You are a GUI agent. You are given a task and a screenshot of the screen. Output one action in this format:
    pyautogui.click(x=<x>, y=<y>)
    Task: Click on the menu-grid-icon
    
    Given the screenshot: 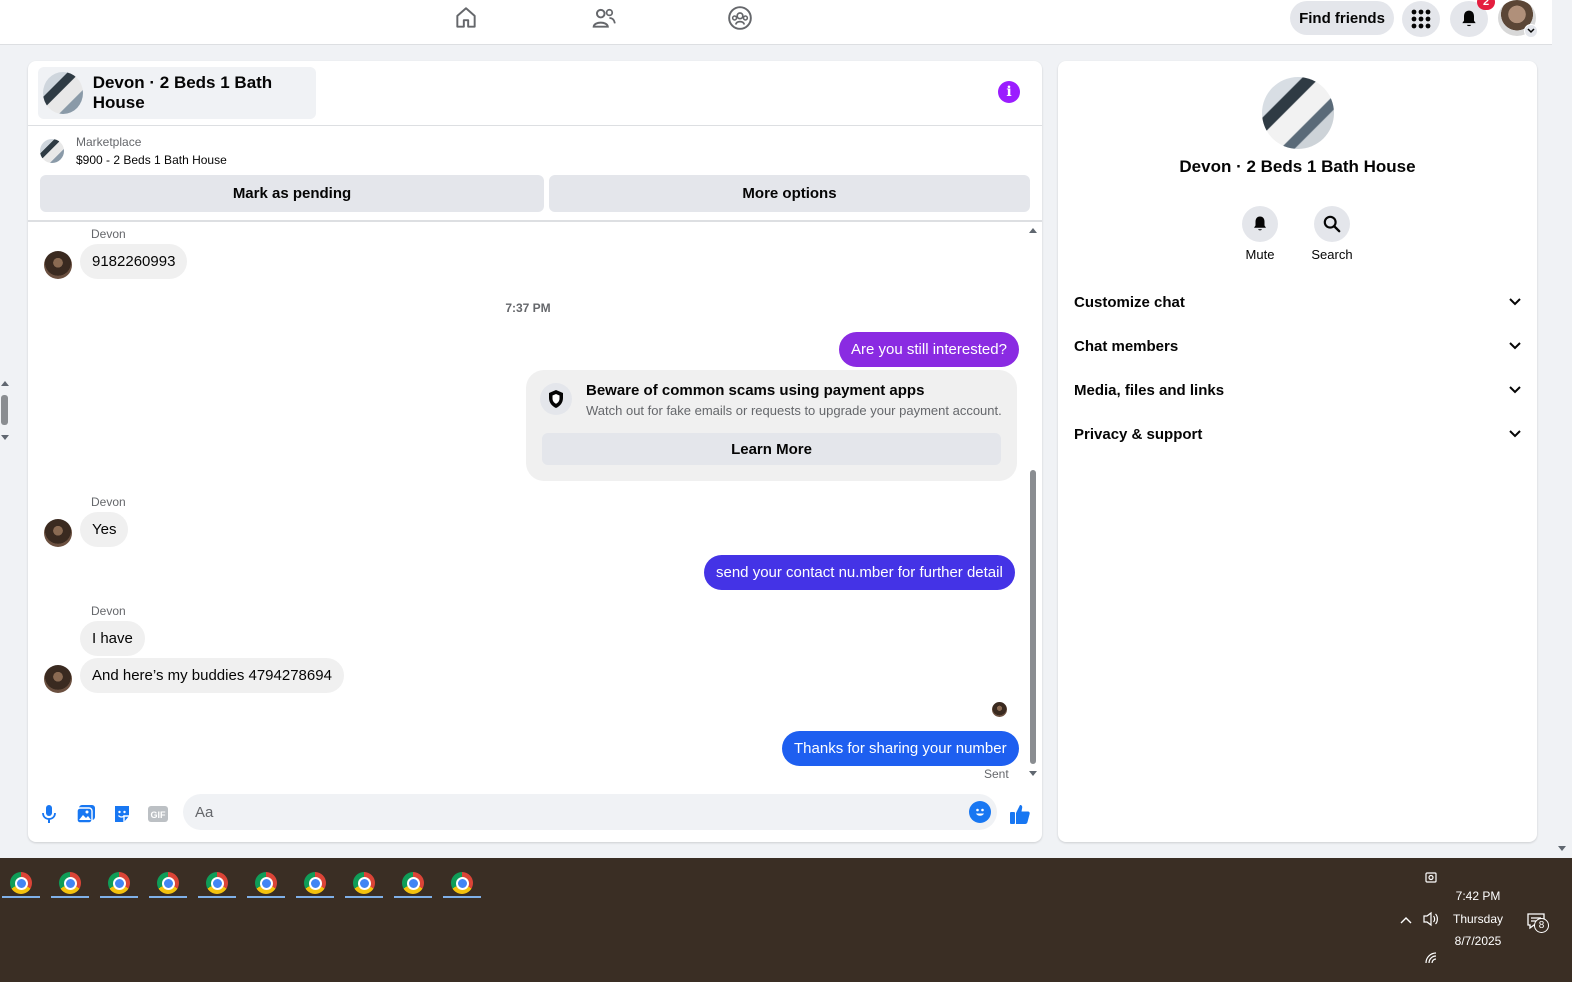 What is the action you would take?
    pyautogui.click(x=1421, y=19)
    